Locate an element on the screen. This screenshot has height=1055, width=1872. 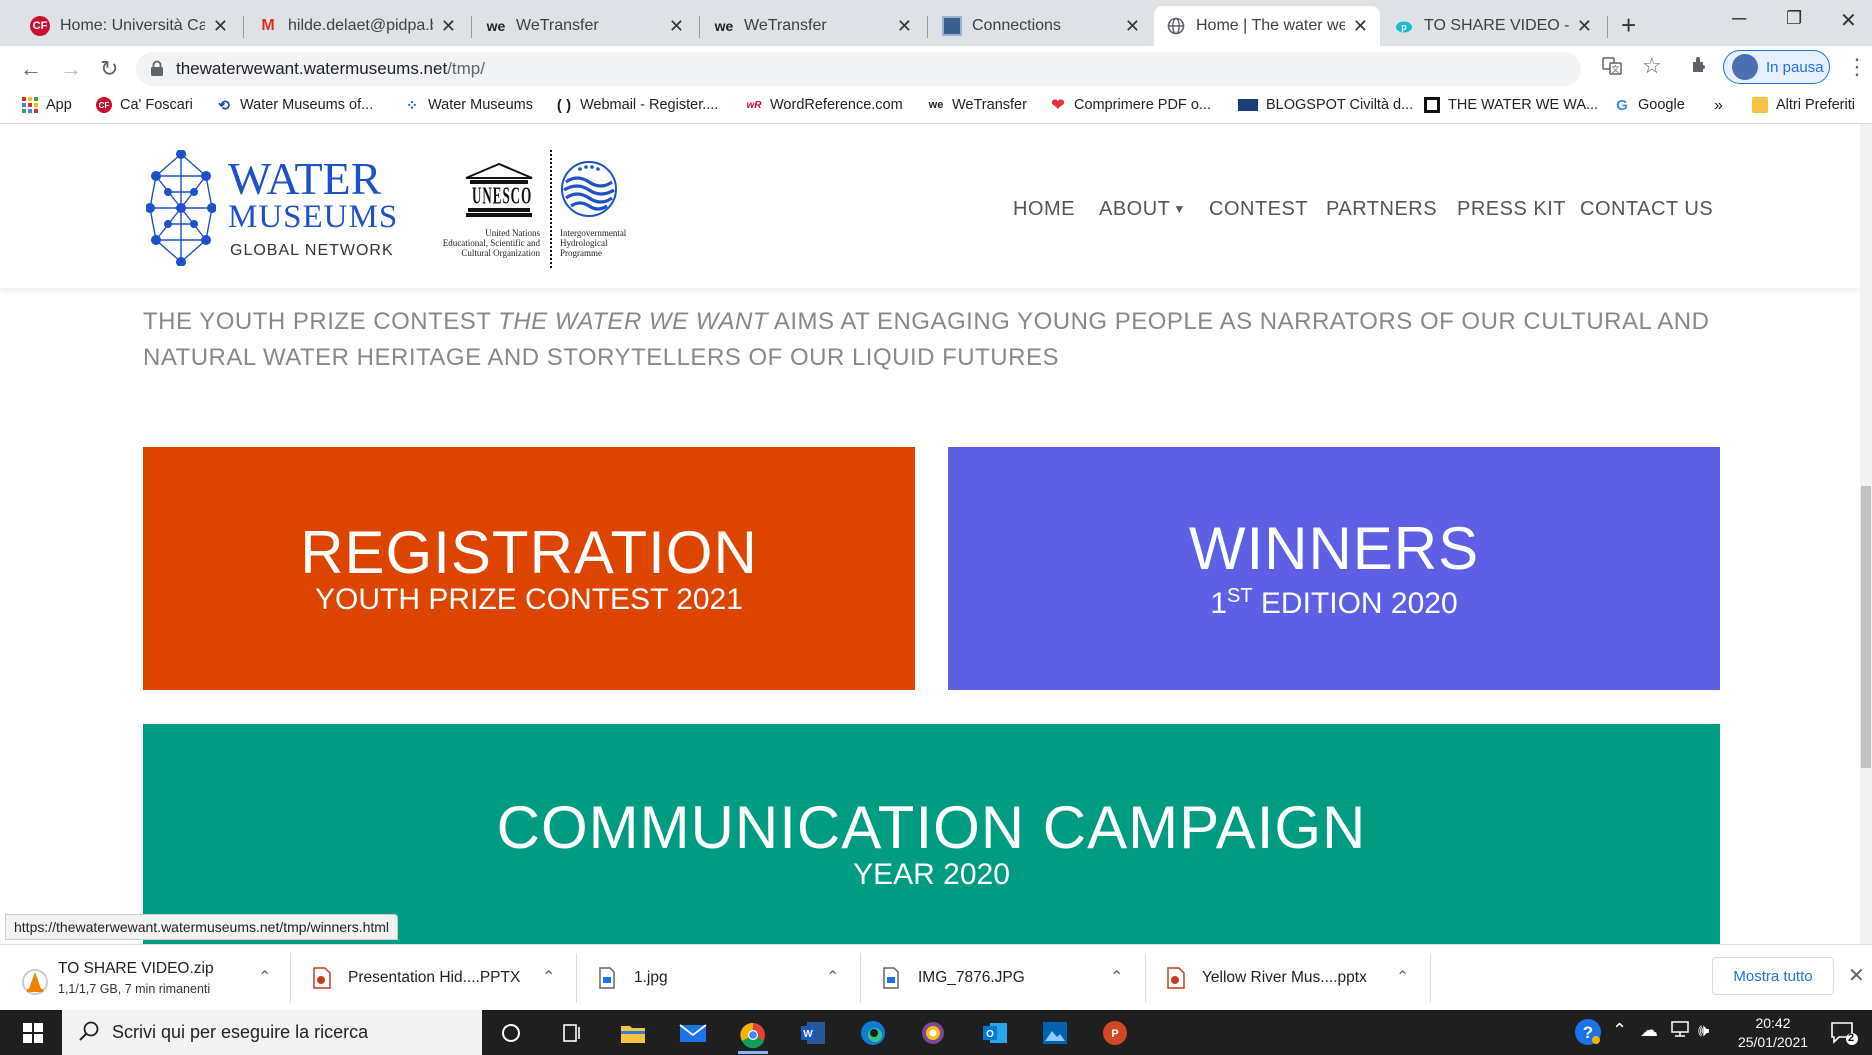
download-item-img: IMG_7876.JPG ⌃ is located at coordinates (1002, 978).